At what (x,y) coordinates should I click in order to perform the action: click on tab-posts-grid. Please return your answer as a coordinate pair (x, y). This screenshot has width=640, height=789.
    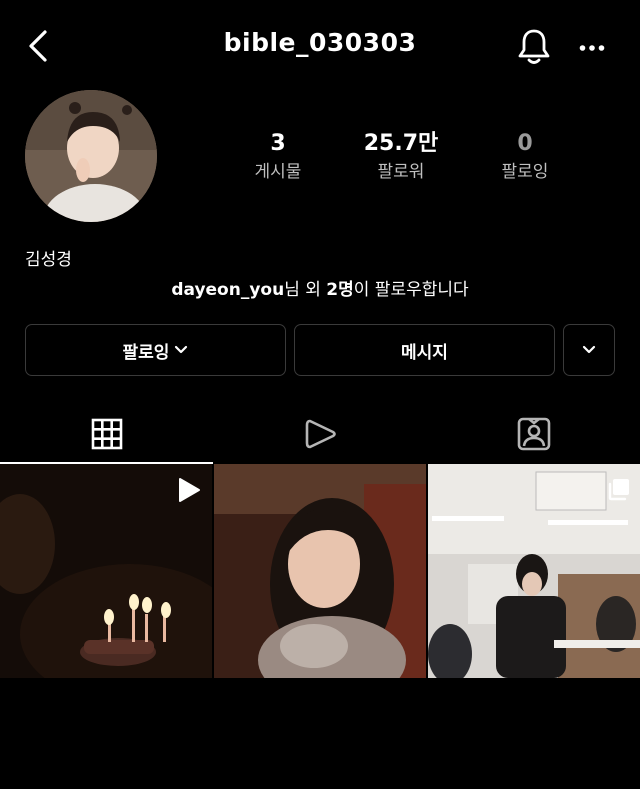
    Looking at the image, I should click on (106, 434).